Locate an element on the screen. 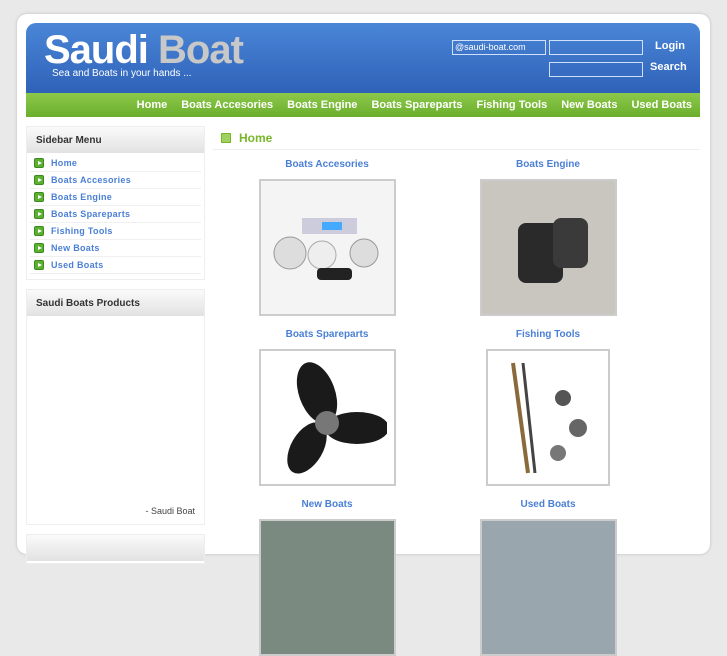 The image size is (727, 656). bottom-box-header is located at coordinates (115, 548).